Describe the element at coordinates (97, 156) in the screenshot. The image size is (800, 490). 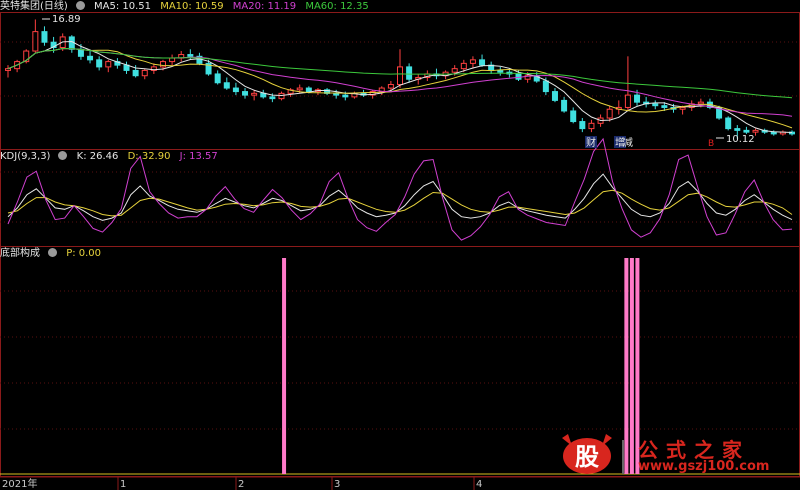
I see `kdj-k-label: K: 26.46` at that location.